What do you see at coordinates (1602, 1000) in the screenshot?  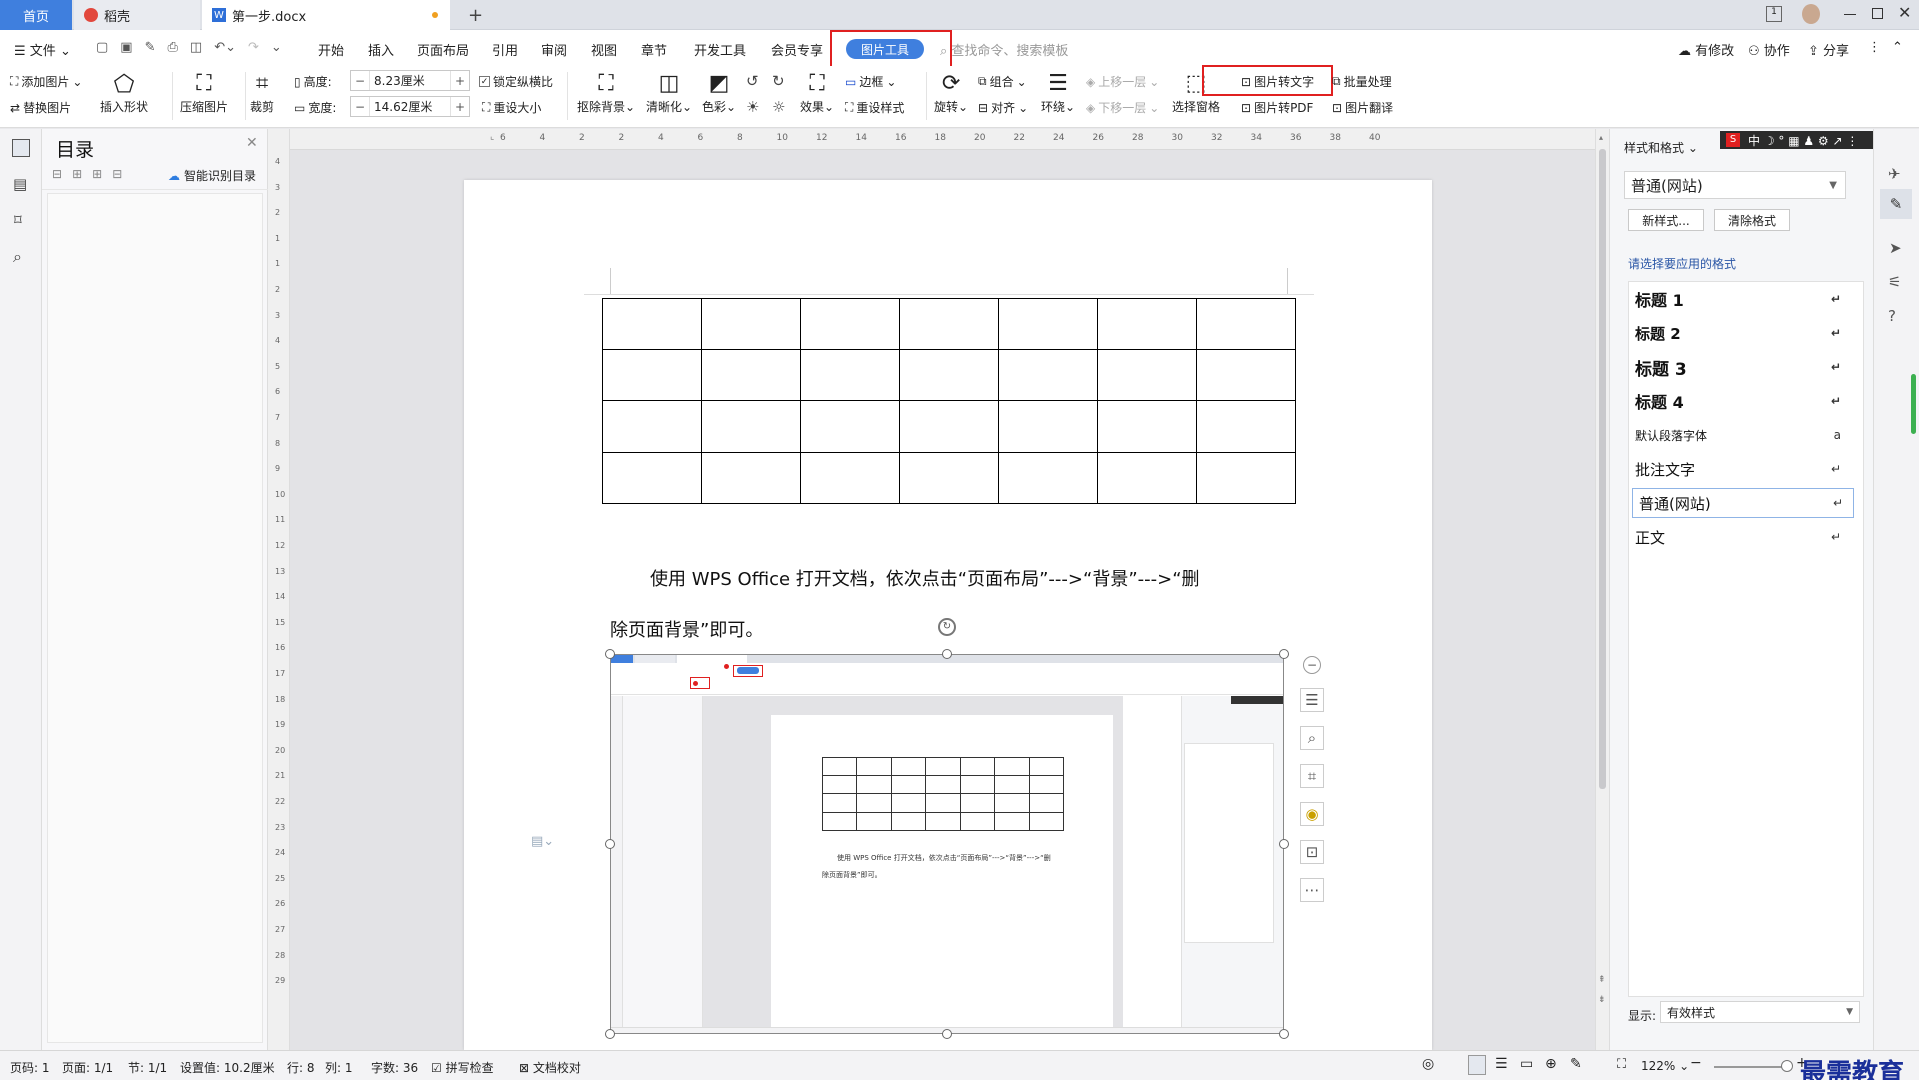 I see `scroll-next-page-icon: ⇟` at bounding box center [1602, 1000].